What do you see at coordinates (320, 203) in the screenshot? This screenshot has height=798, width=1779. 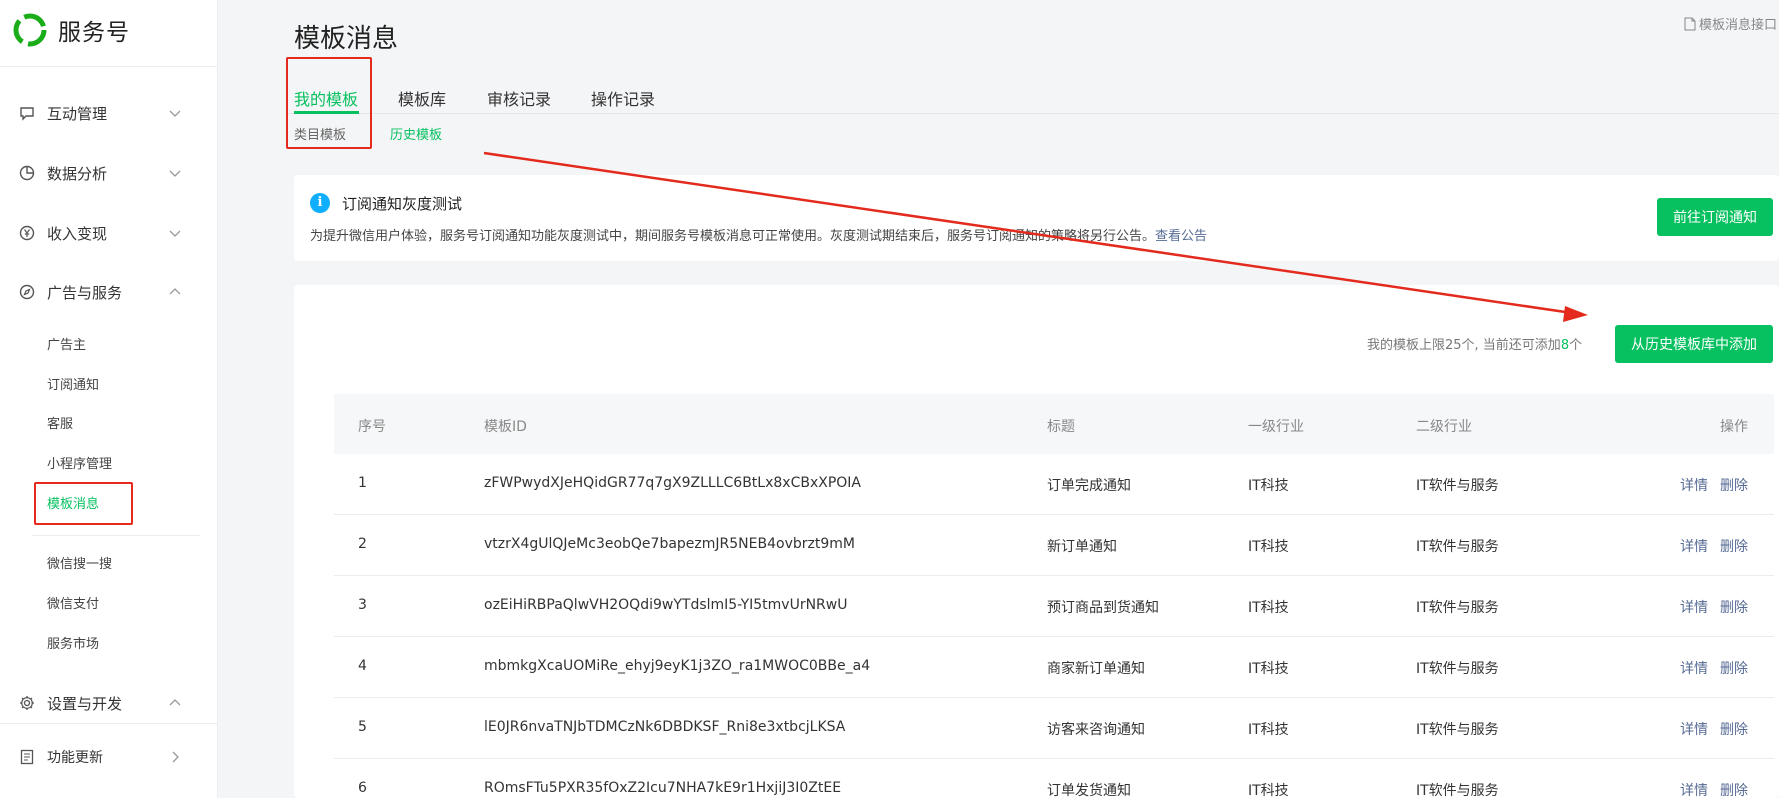 I see `info-icon: i` at bounding box center [320, 203].